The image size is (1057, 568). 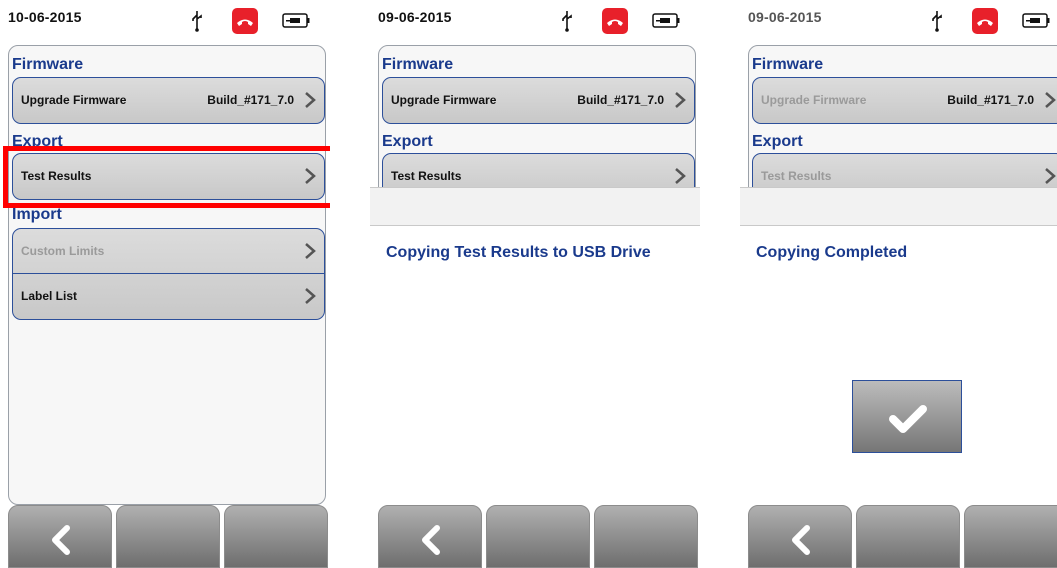 What do you see at coordinates (832, 252) in the screenshot?
I see `status-message: Copying Completed` at bounding box center [832, 252].